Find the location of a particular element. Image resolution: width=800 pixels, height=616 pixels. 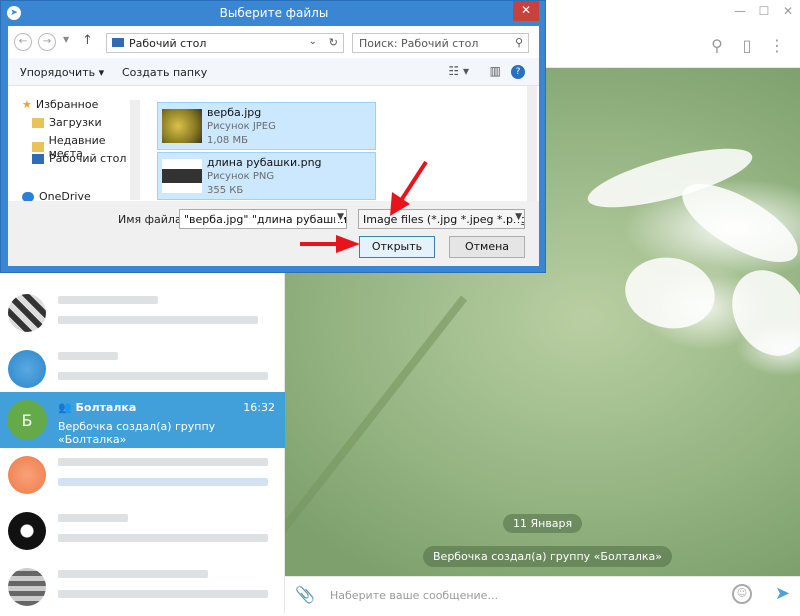

search-input: Поиск: Рабочий стол ⚲ is located at coordinates (440, 43).